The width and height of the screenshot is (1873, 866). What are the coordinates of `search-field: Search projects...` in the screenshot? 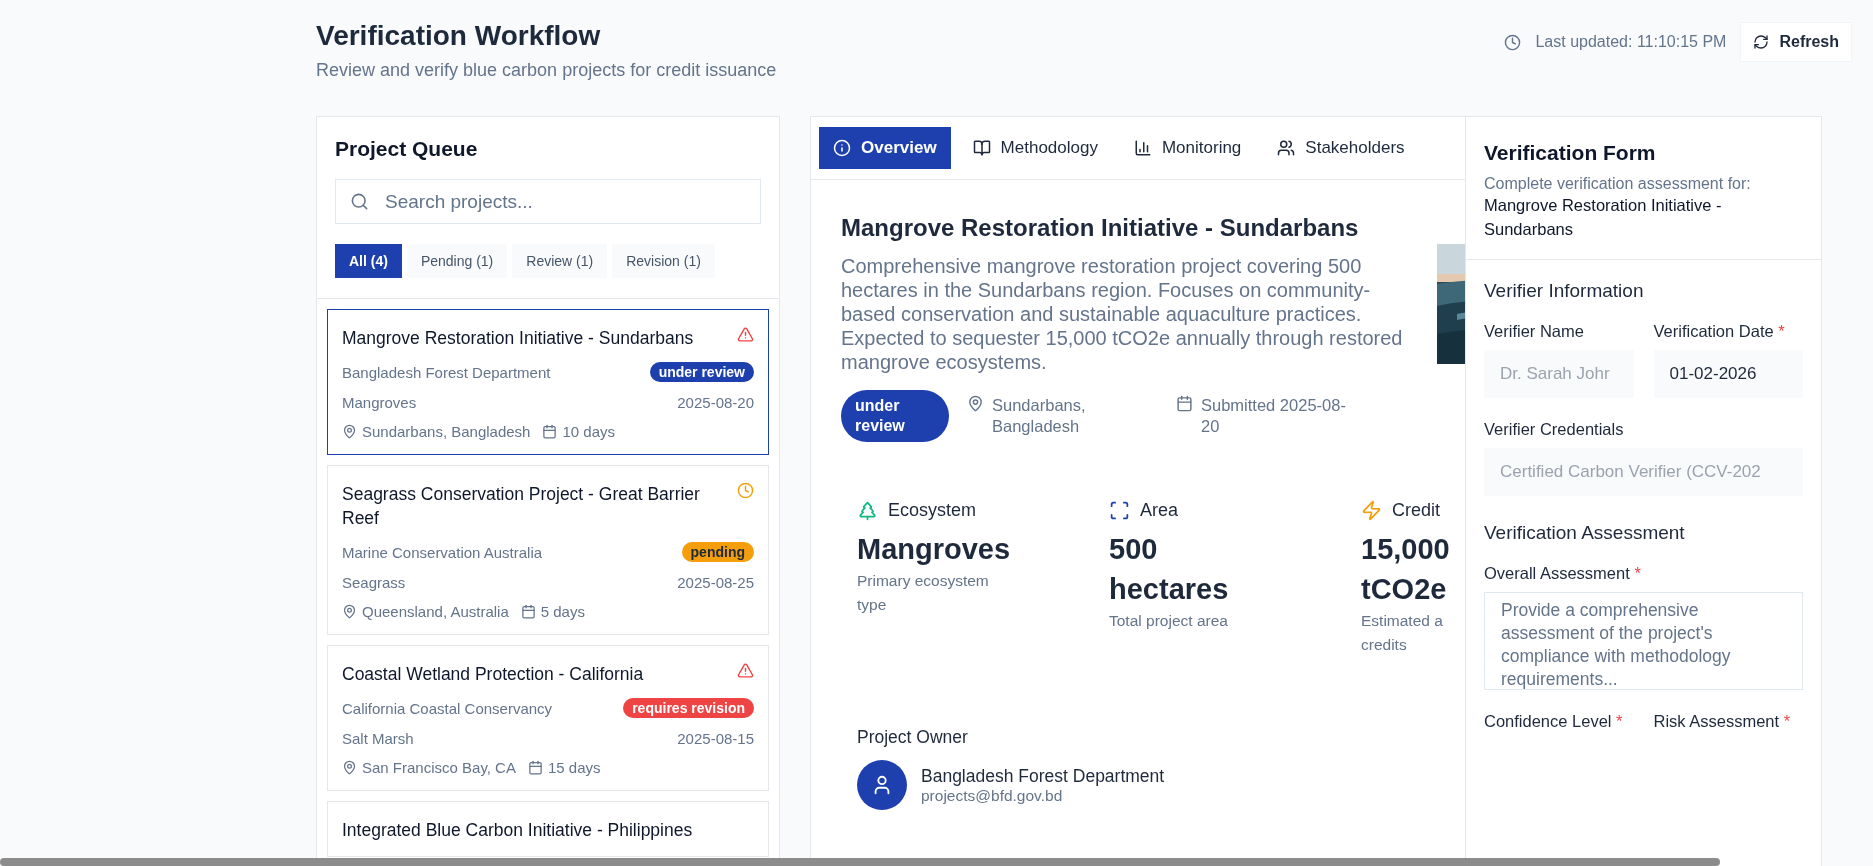 It's located at (548, 201).